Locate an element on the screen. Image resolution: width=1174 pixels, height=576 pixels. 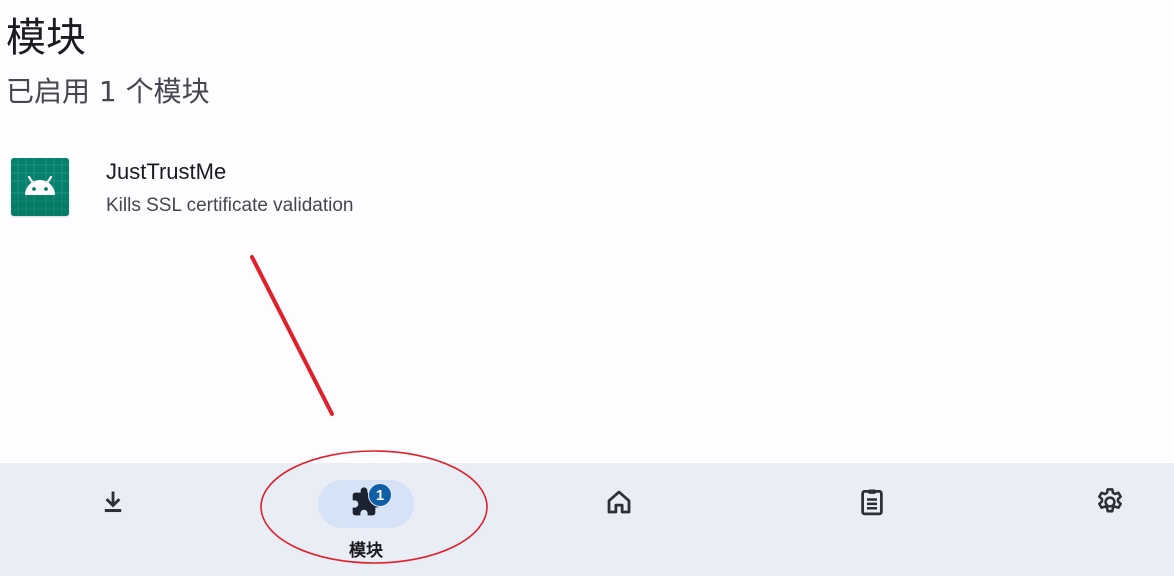
nav-item-modules: 1 模块 is located at coordinates (366, 519).